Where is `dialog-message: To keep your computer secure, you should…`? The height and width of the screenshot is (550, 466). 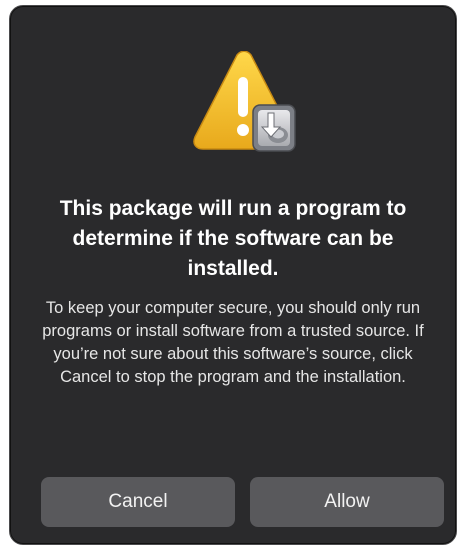
dialog-message: To keep your computer secure, you should… is located at coordinates (233, 342).